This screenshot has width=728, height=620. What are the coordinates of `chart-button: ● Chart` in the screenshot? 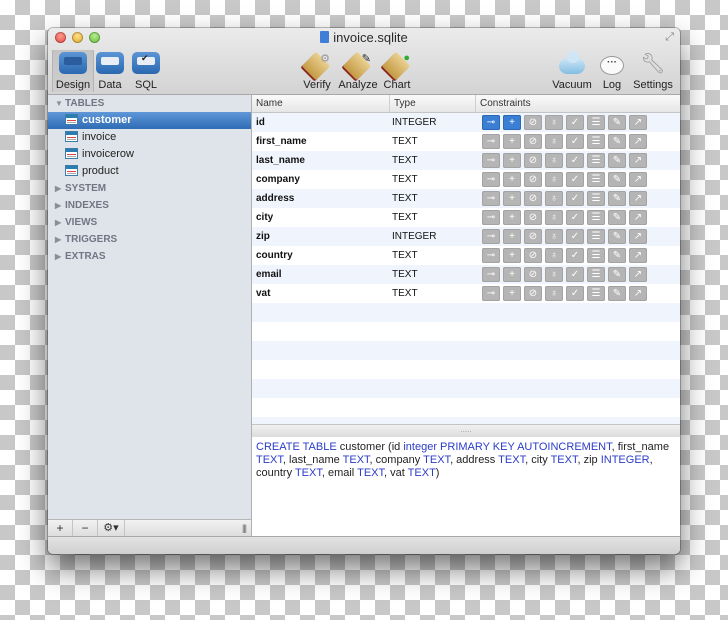 It's located at (397, 71).